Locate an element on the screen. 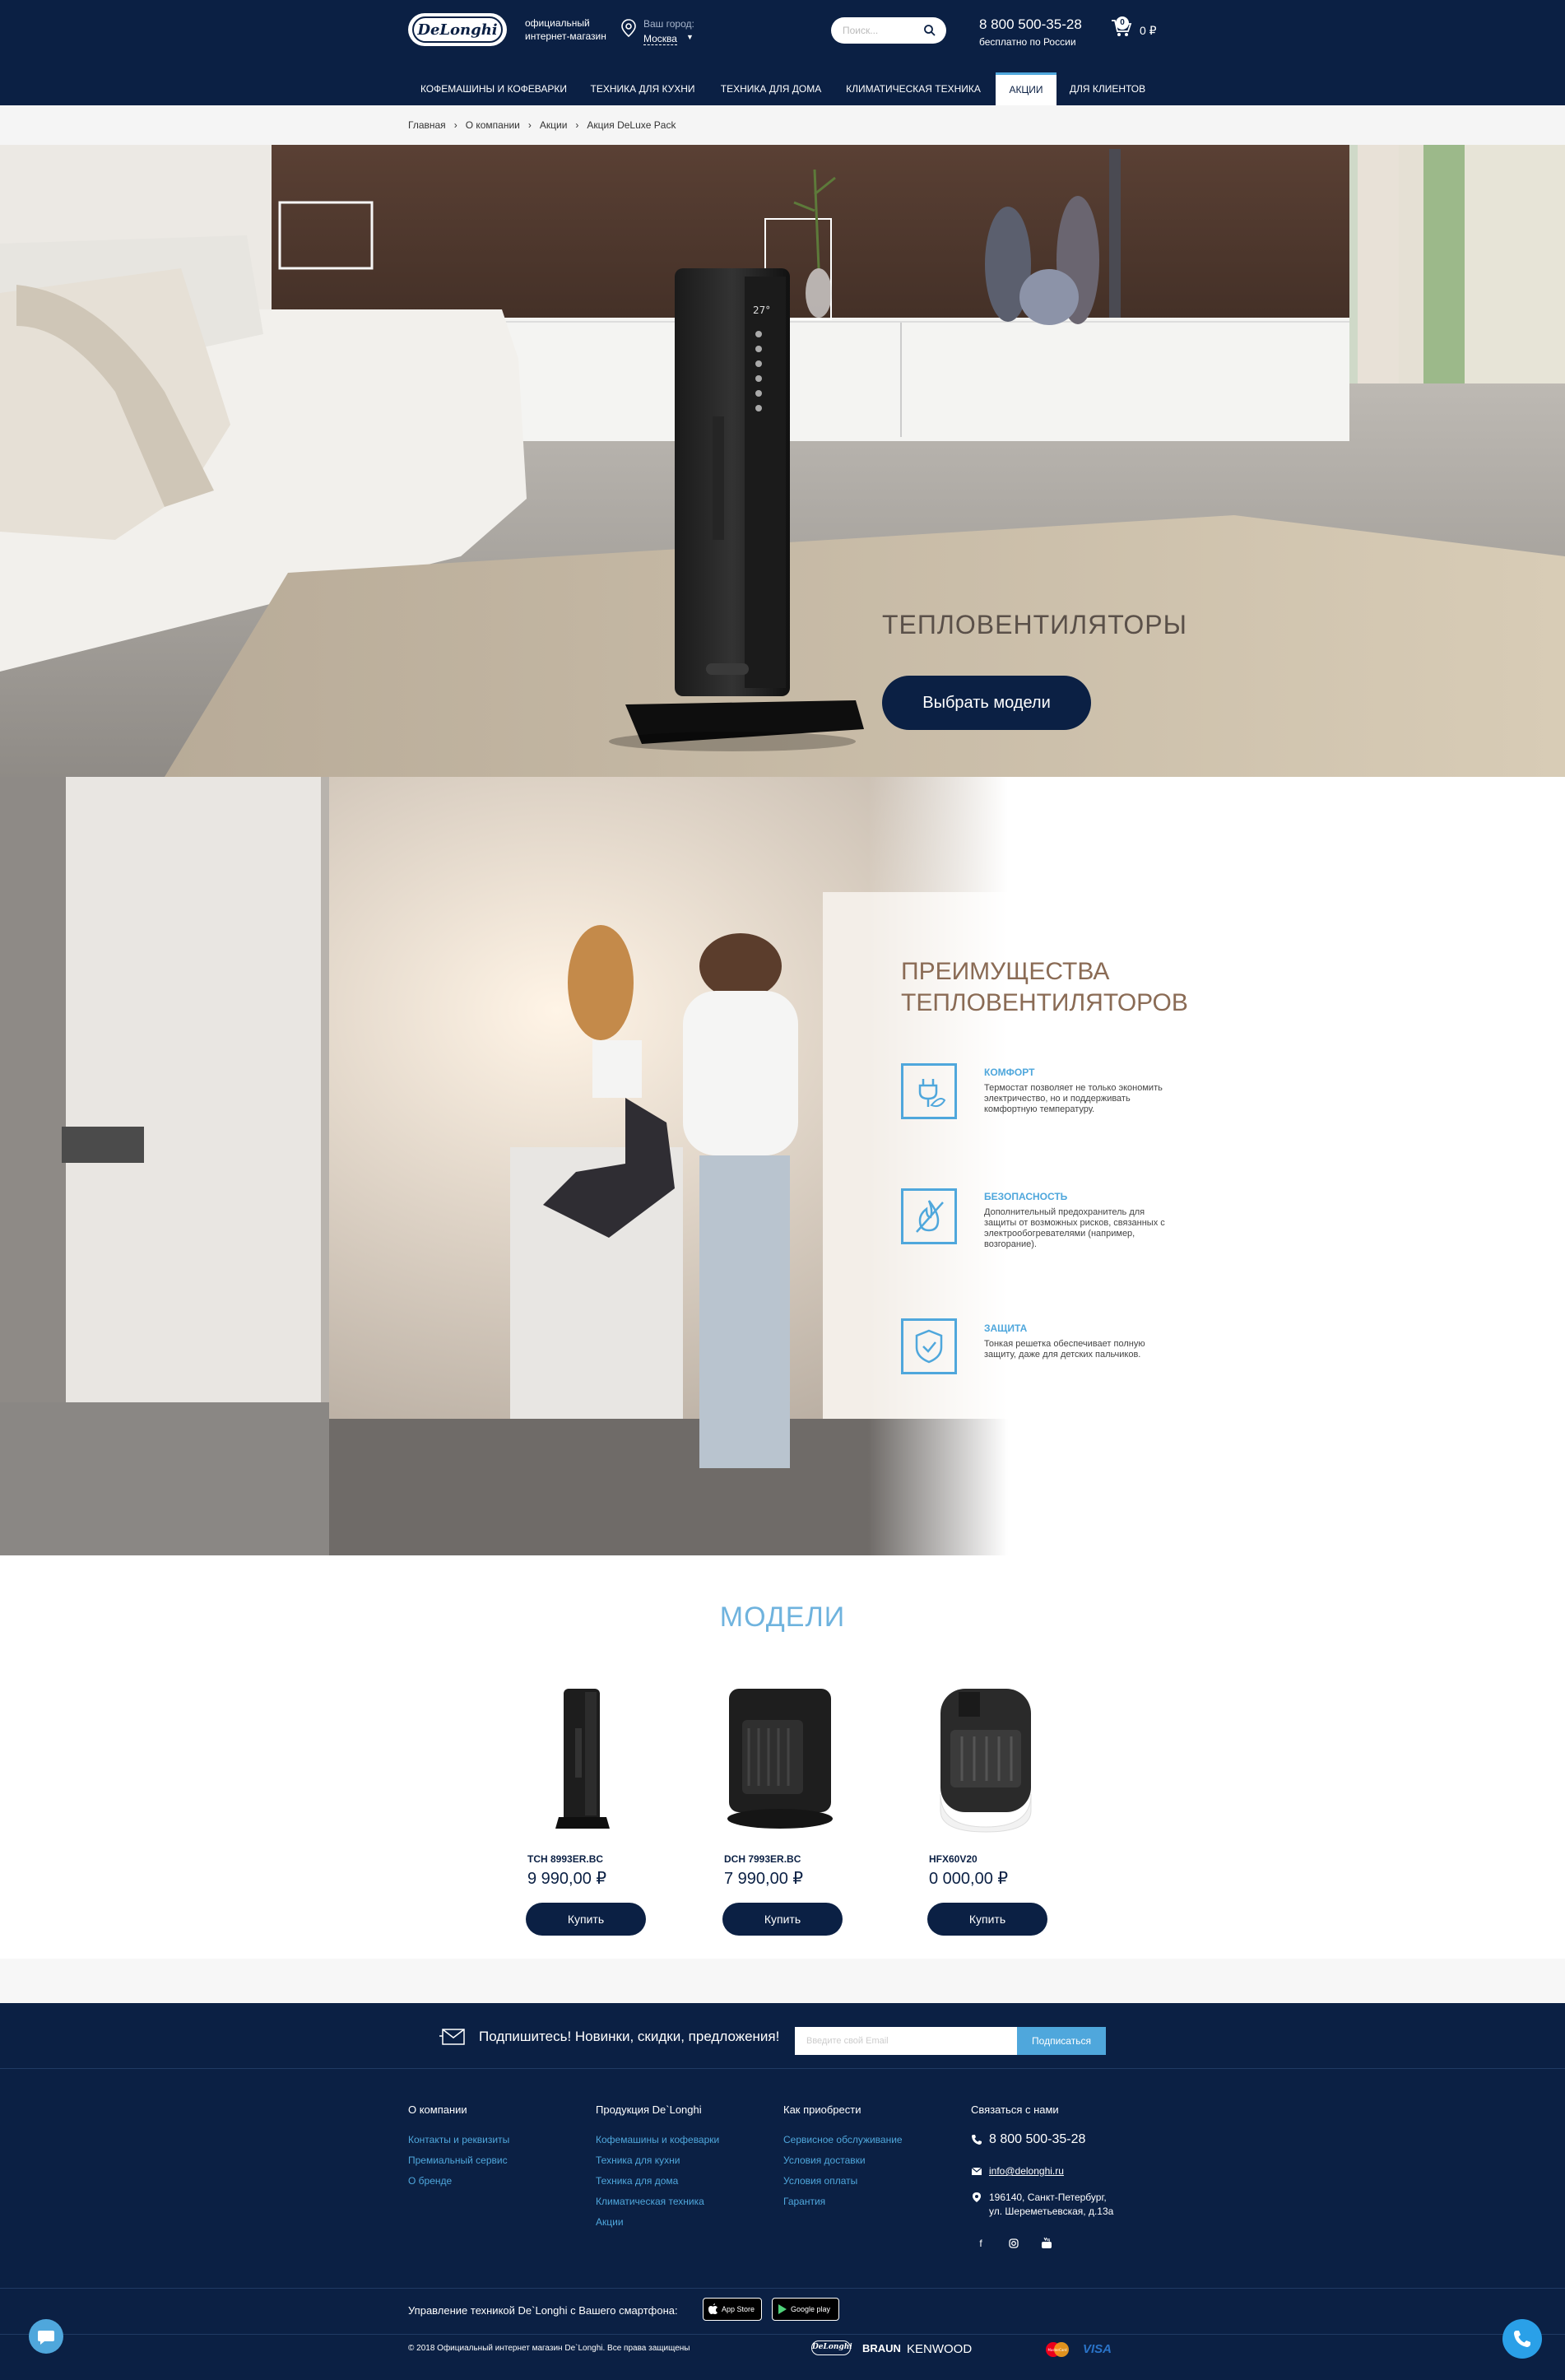  app-store-label: App Store is located at coordinates (738, 2309).